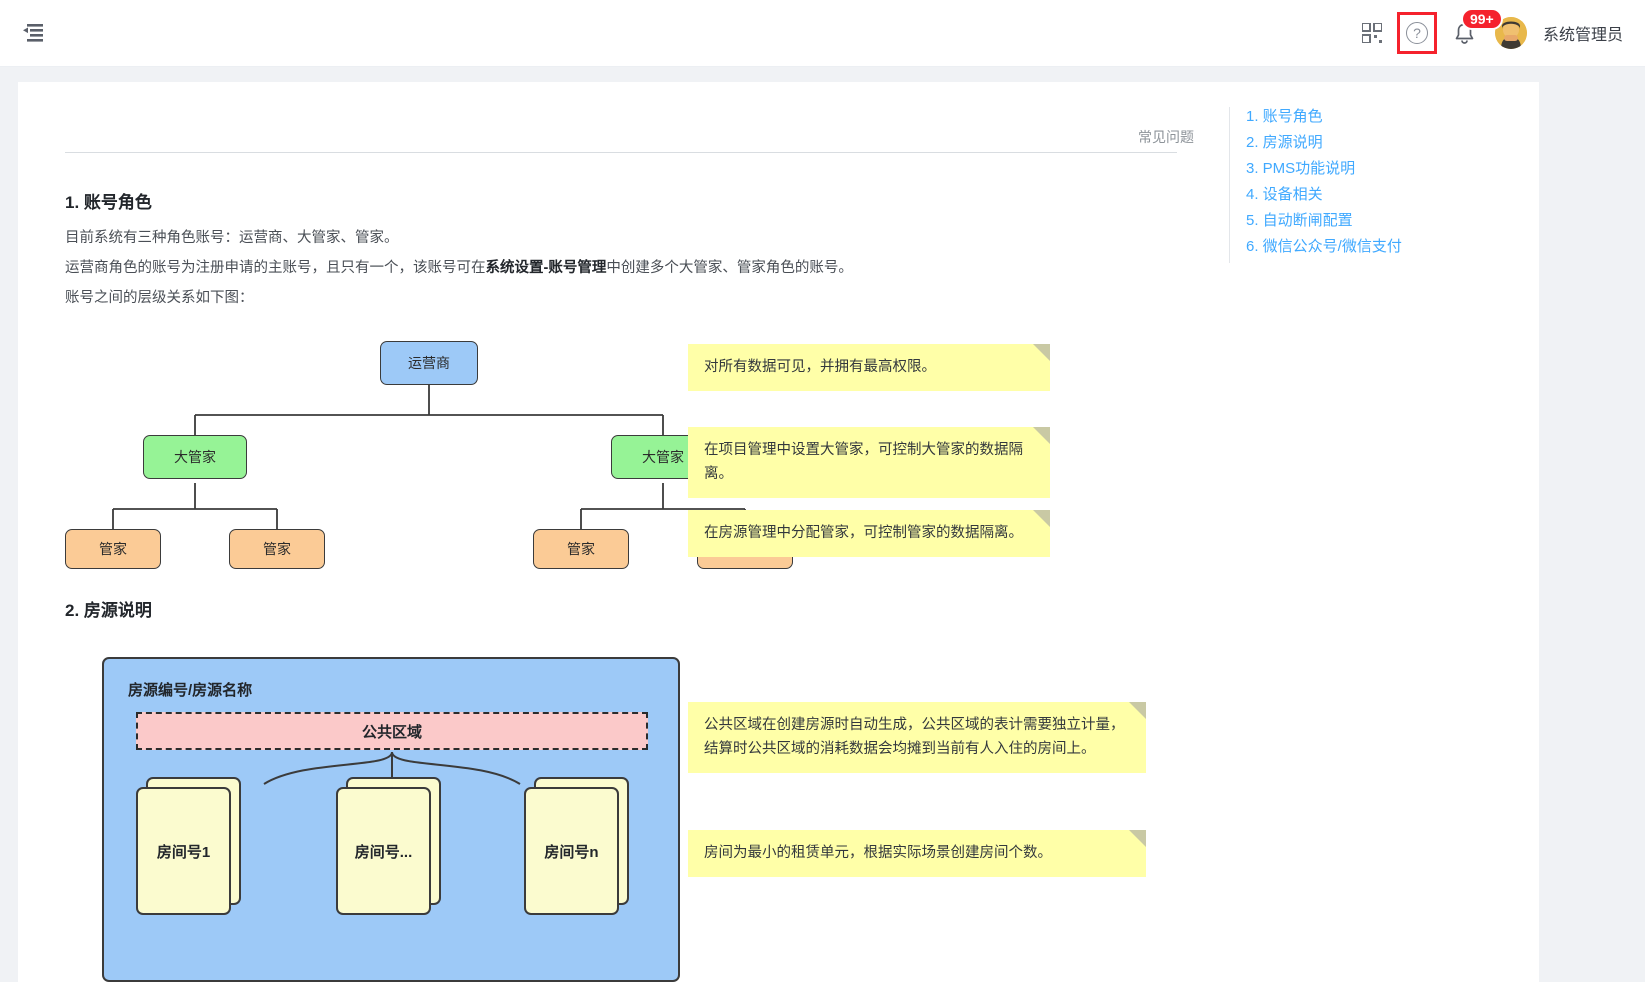  Describe the element at coordinates (571, 851) in the screenshot. I see `room-card-3: 房间号n` at that location.